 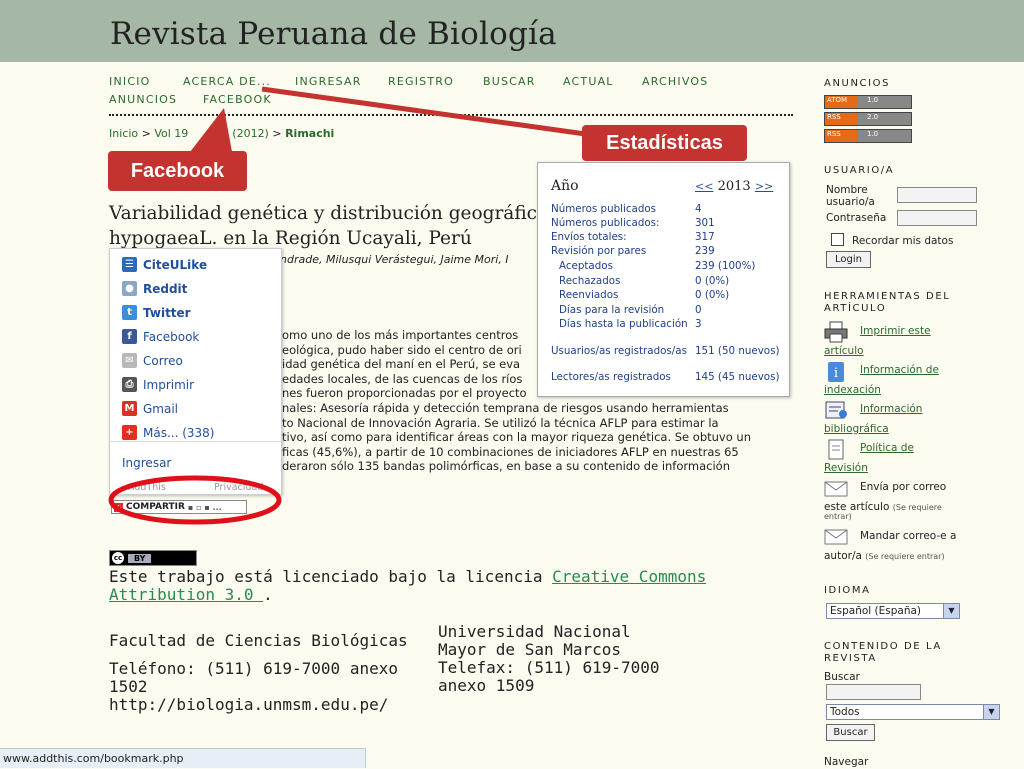 What do you see at coordinates (850, 732) in the screenshot?
I see `search-button: Buscar` at bounding box center [850, 732].